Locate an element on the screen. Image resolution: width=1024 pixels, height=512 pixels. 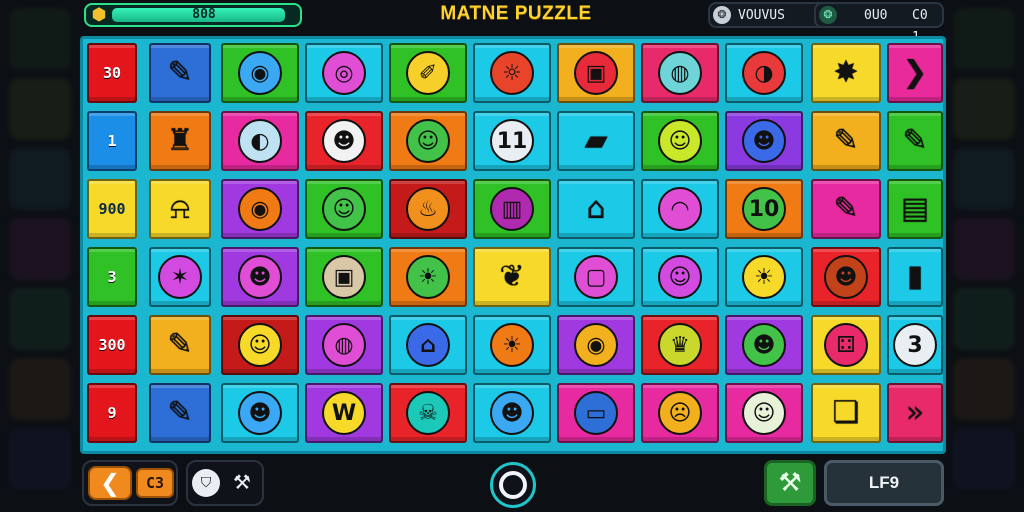
tool-group: ⛉ ⚒ is located at coordinates (225, 483).